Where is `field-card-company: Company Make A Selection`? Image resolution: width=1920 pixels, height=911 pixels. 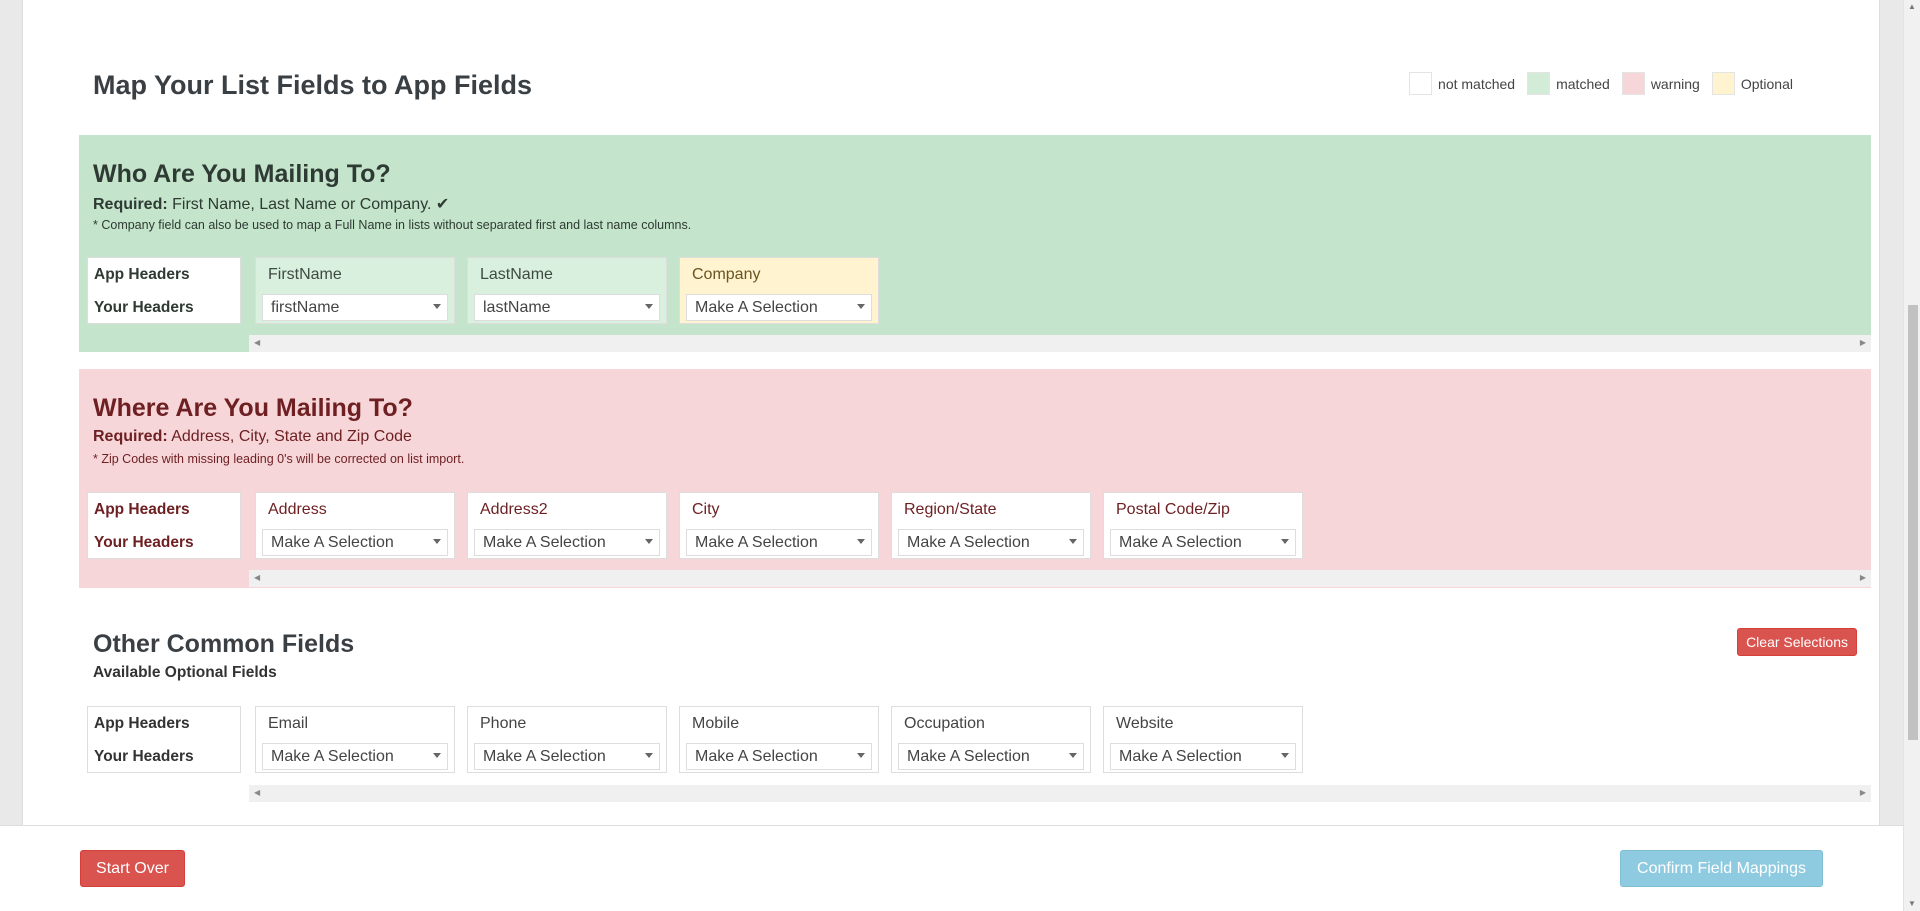 field-card-company: Company Make A Selection is located at coordinates (779, 290).